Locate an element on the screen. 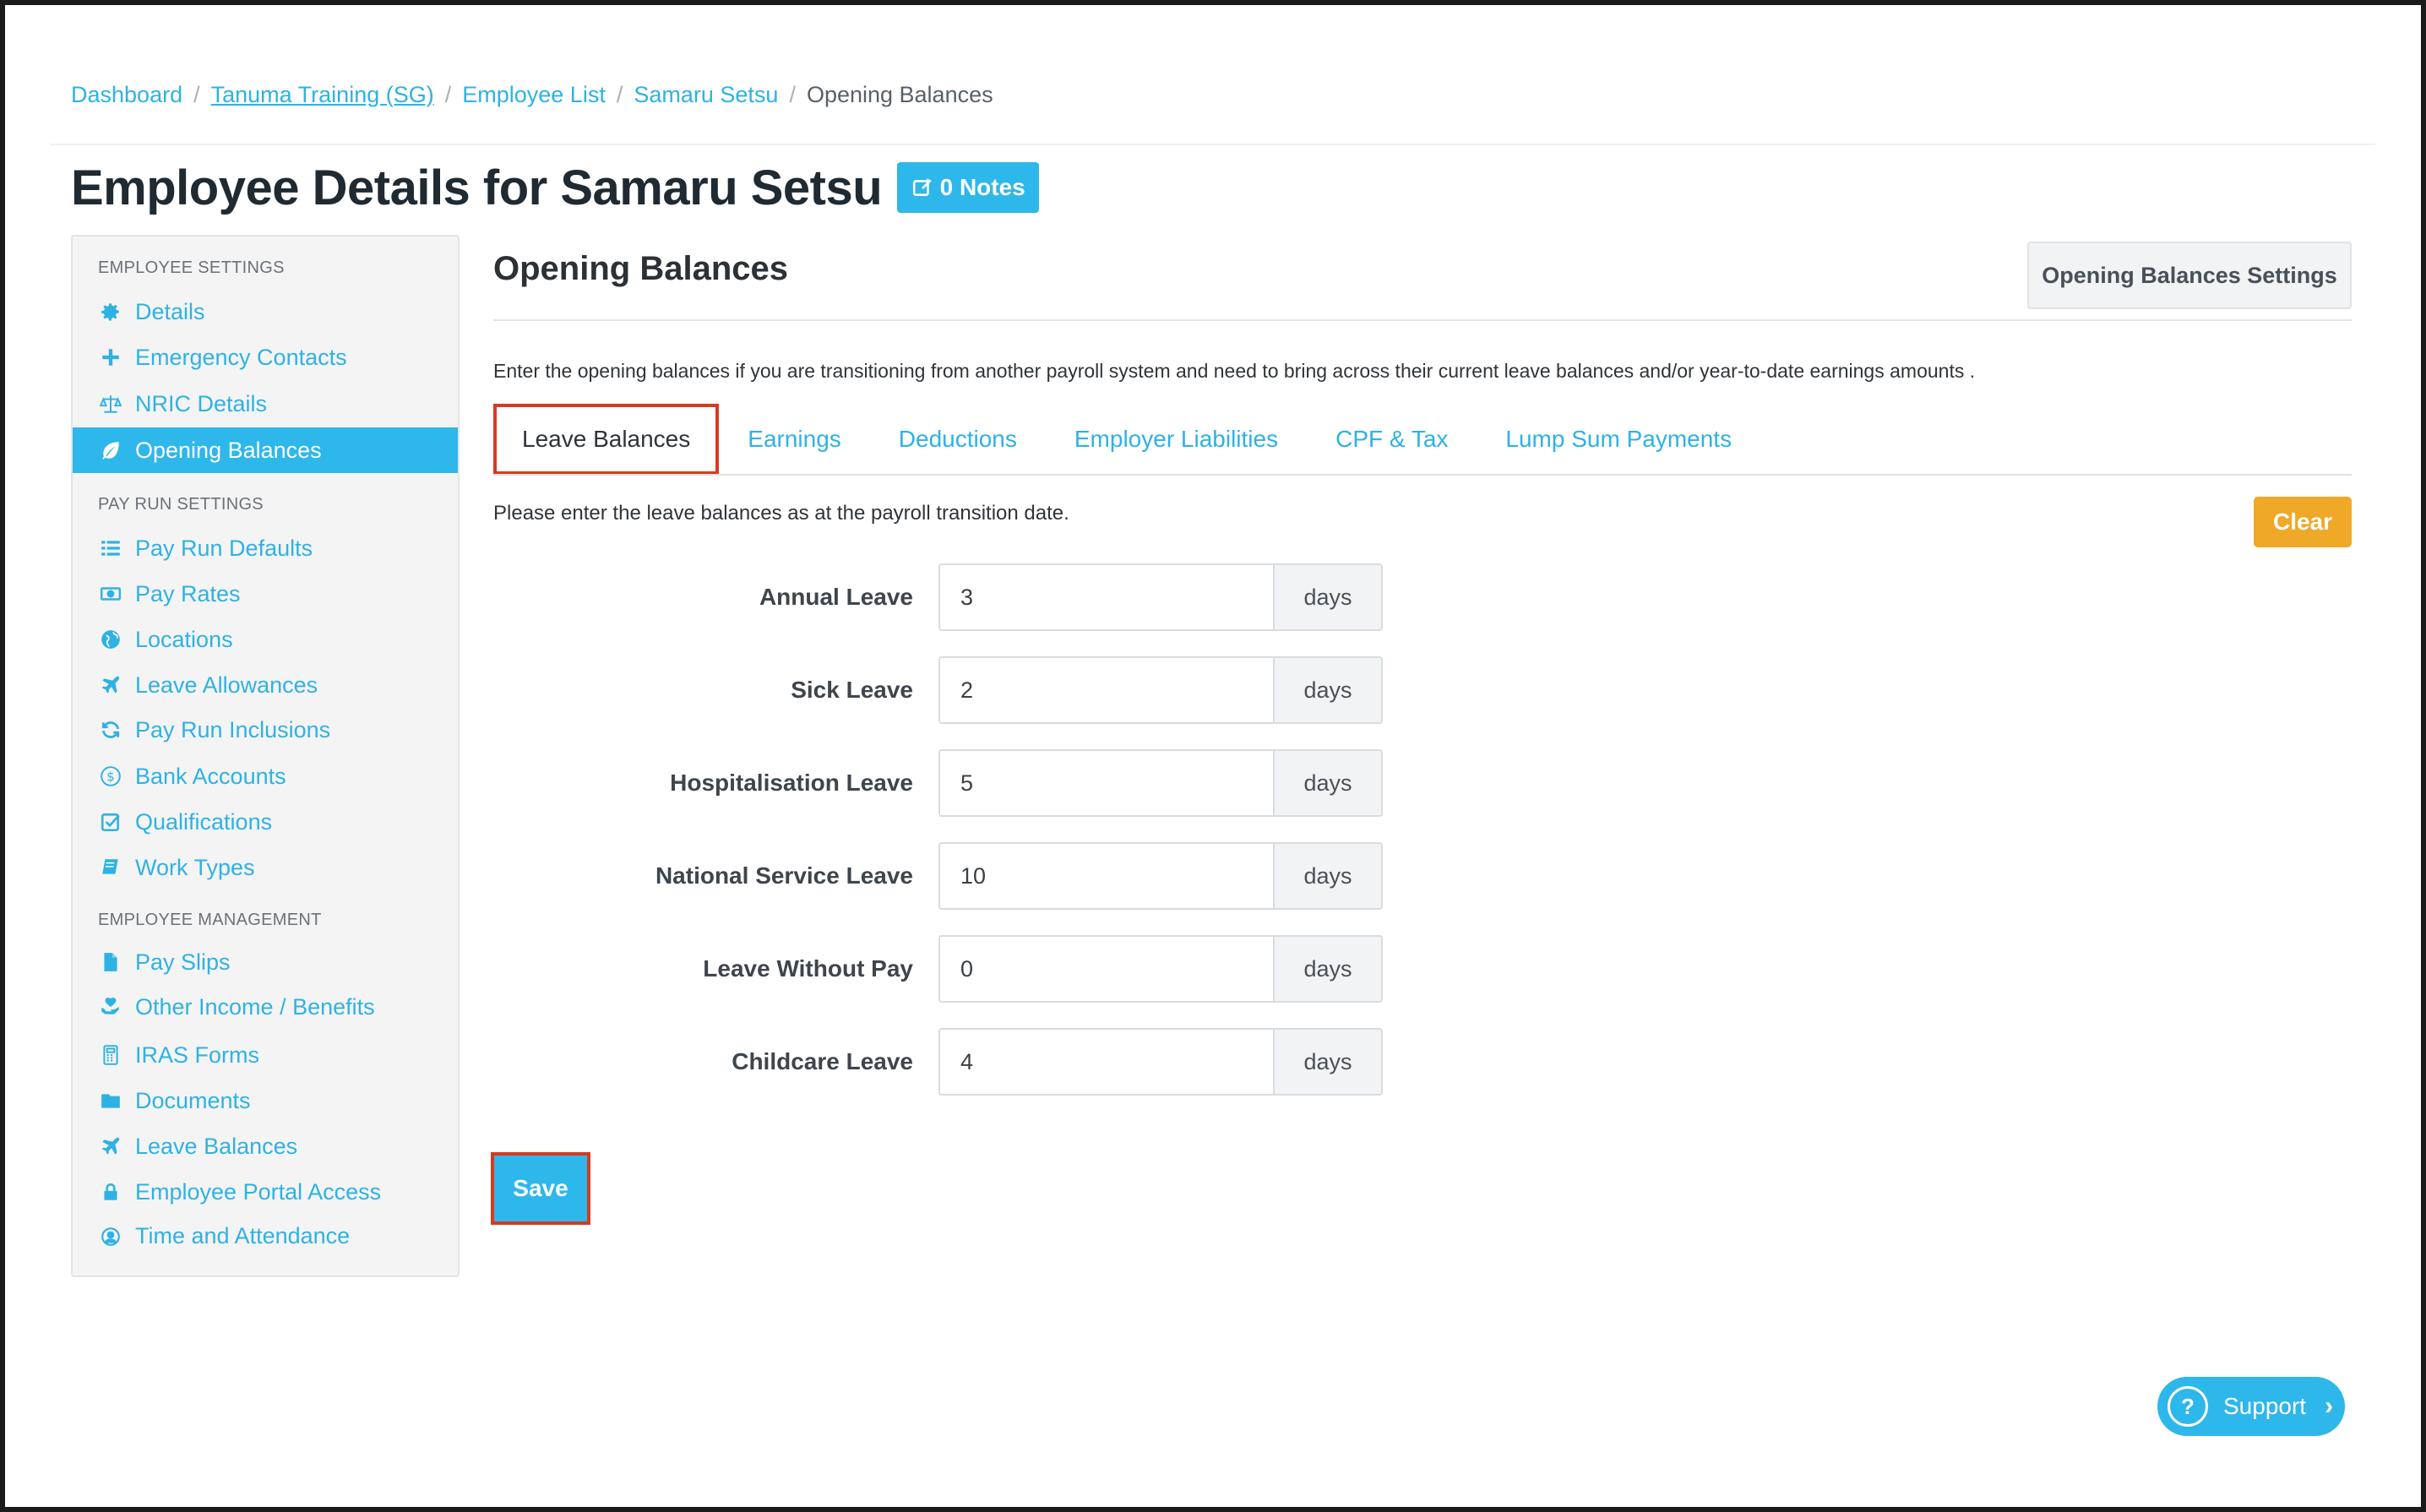  dollar-circle-icon: $ is located at coordinates (110, 776).